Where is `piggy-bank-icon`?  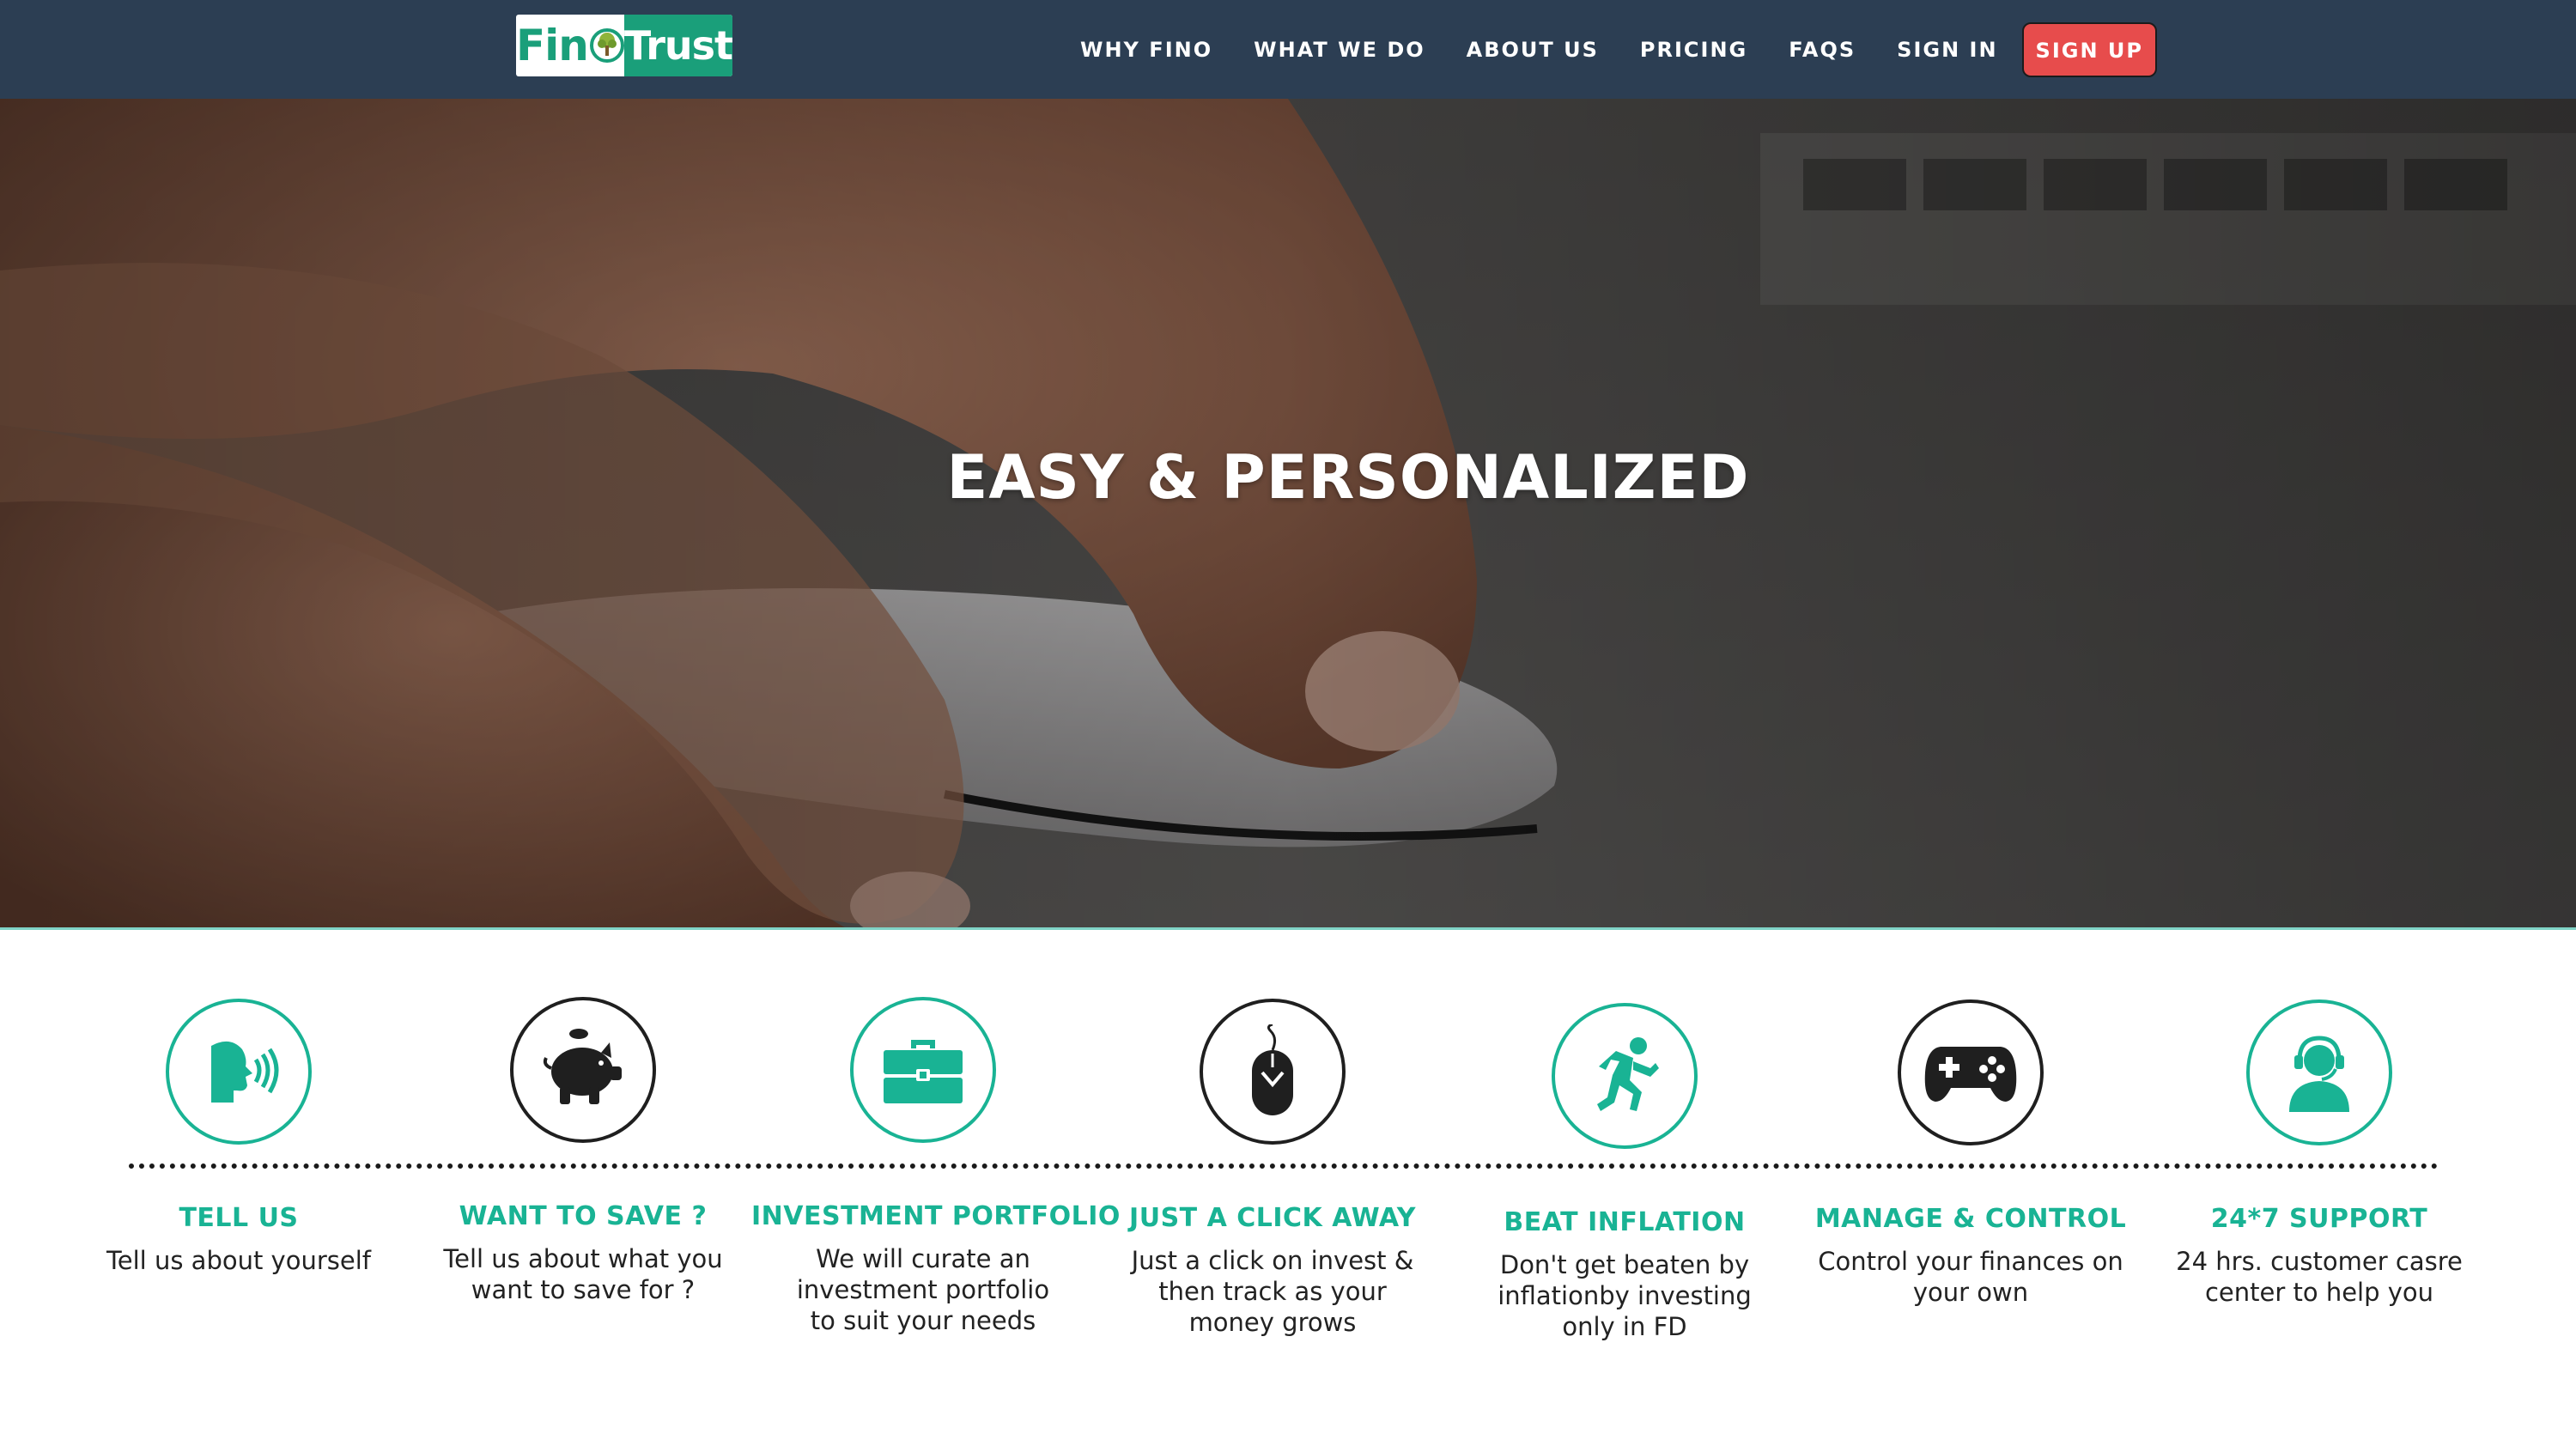 piggy-bank-icon is located at coordinates (583, 1070).